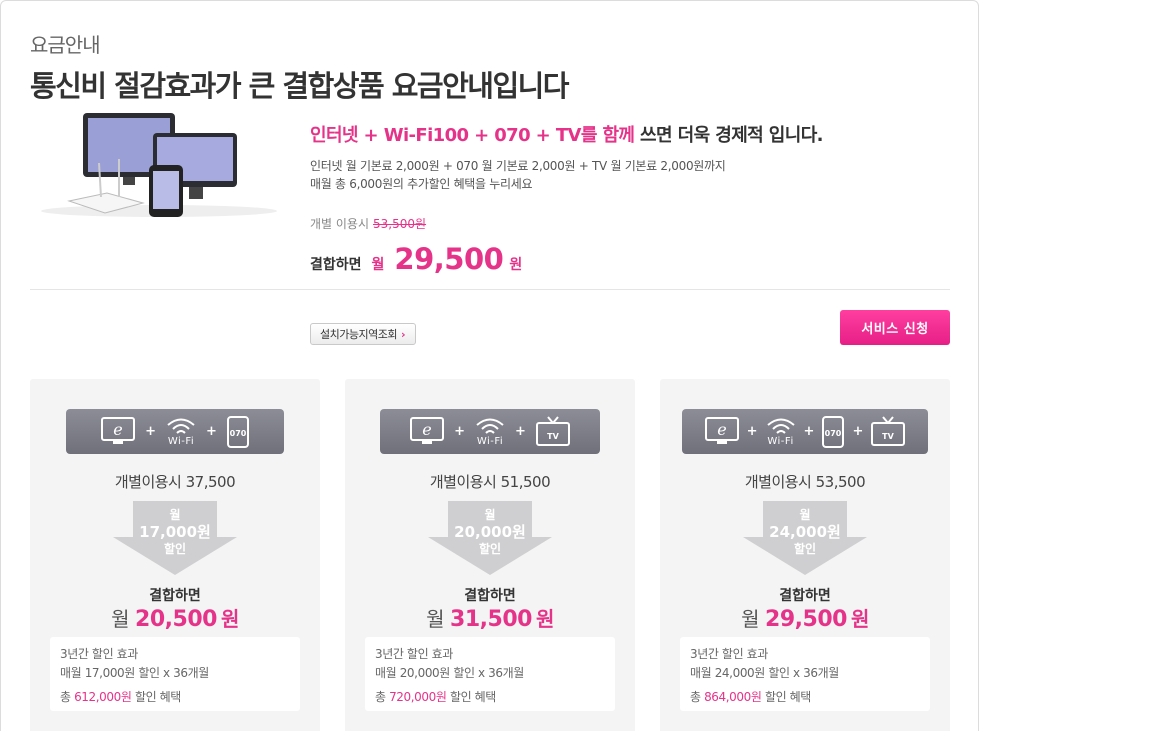  What do you see at coordinates (159, 165) in the screenshot?
I see `devices-illustration` at bounding box center [159, 165].